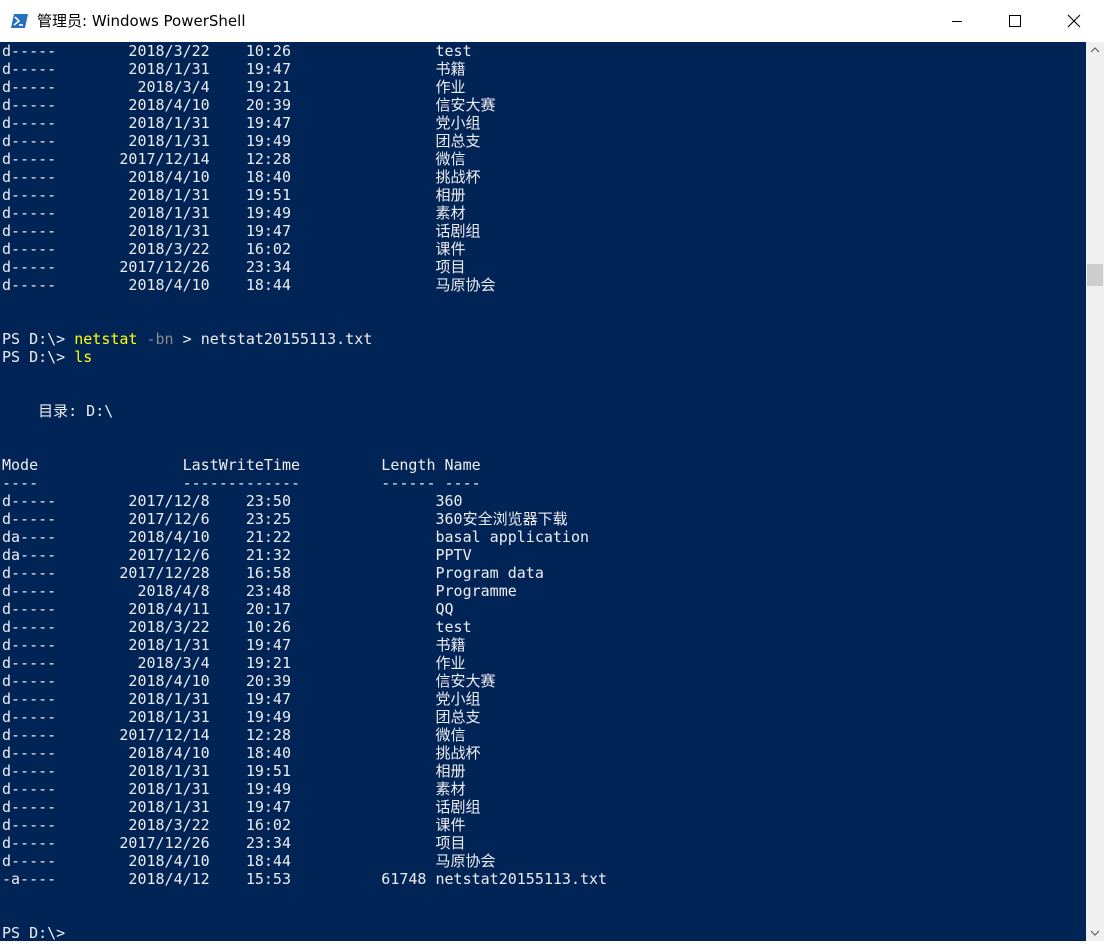 This screenshot has width=1104, height=946. I want to click on row-name: 话剧组, so click(458, 231).